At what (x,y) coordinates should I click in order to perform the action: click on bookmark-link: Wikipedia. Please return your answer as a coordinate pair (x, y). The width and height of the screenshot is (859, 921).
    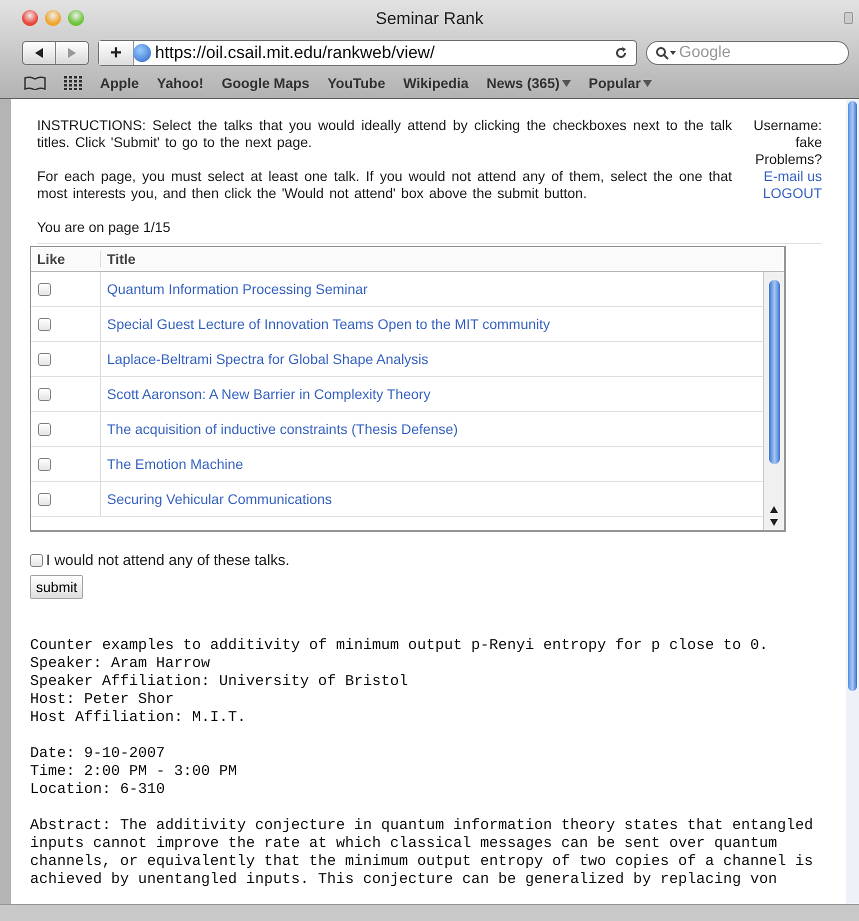
    Looking at the image, I should click on (436, 83).